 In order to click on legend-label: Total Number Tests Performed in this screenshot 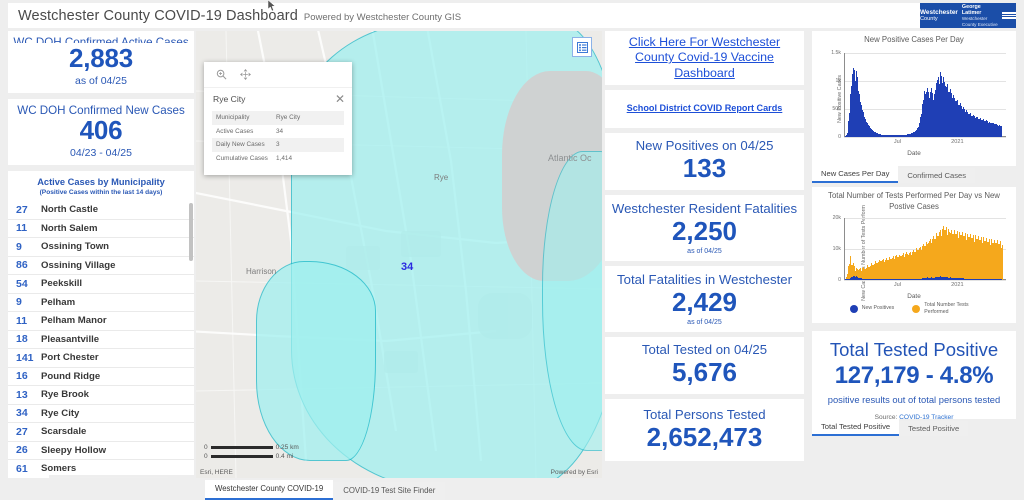, I will do `click(946, 308)`.